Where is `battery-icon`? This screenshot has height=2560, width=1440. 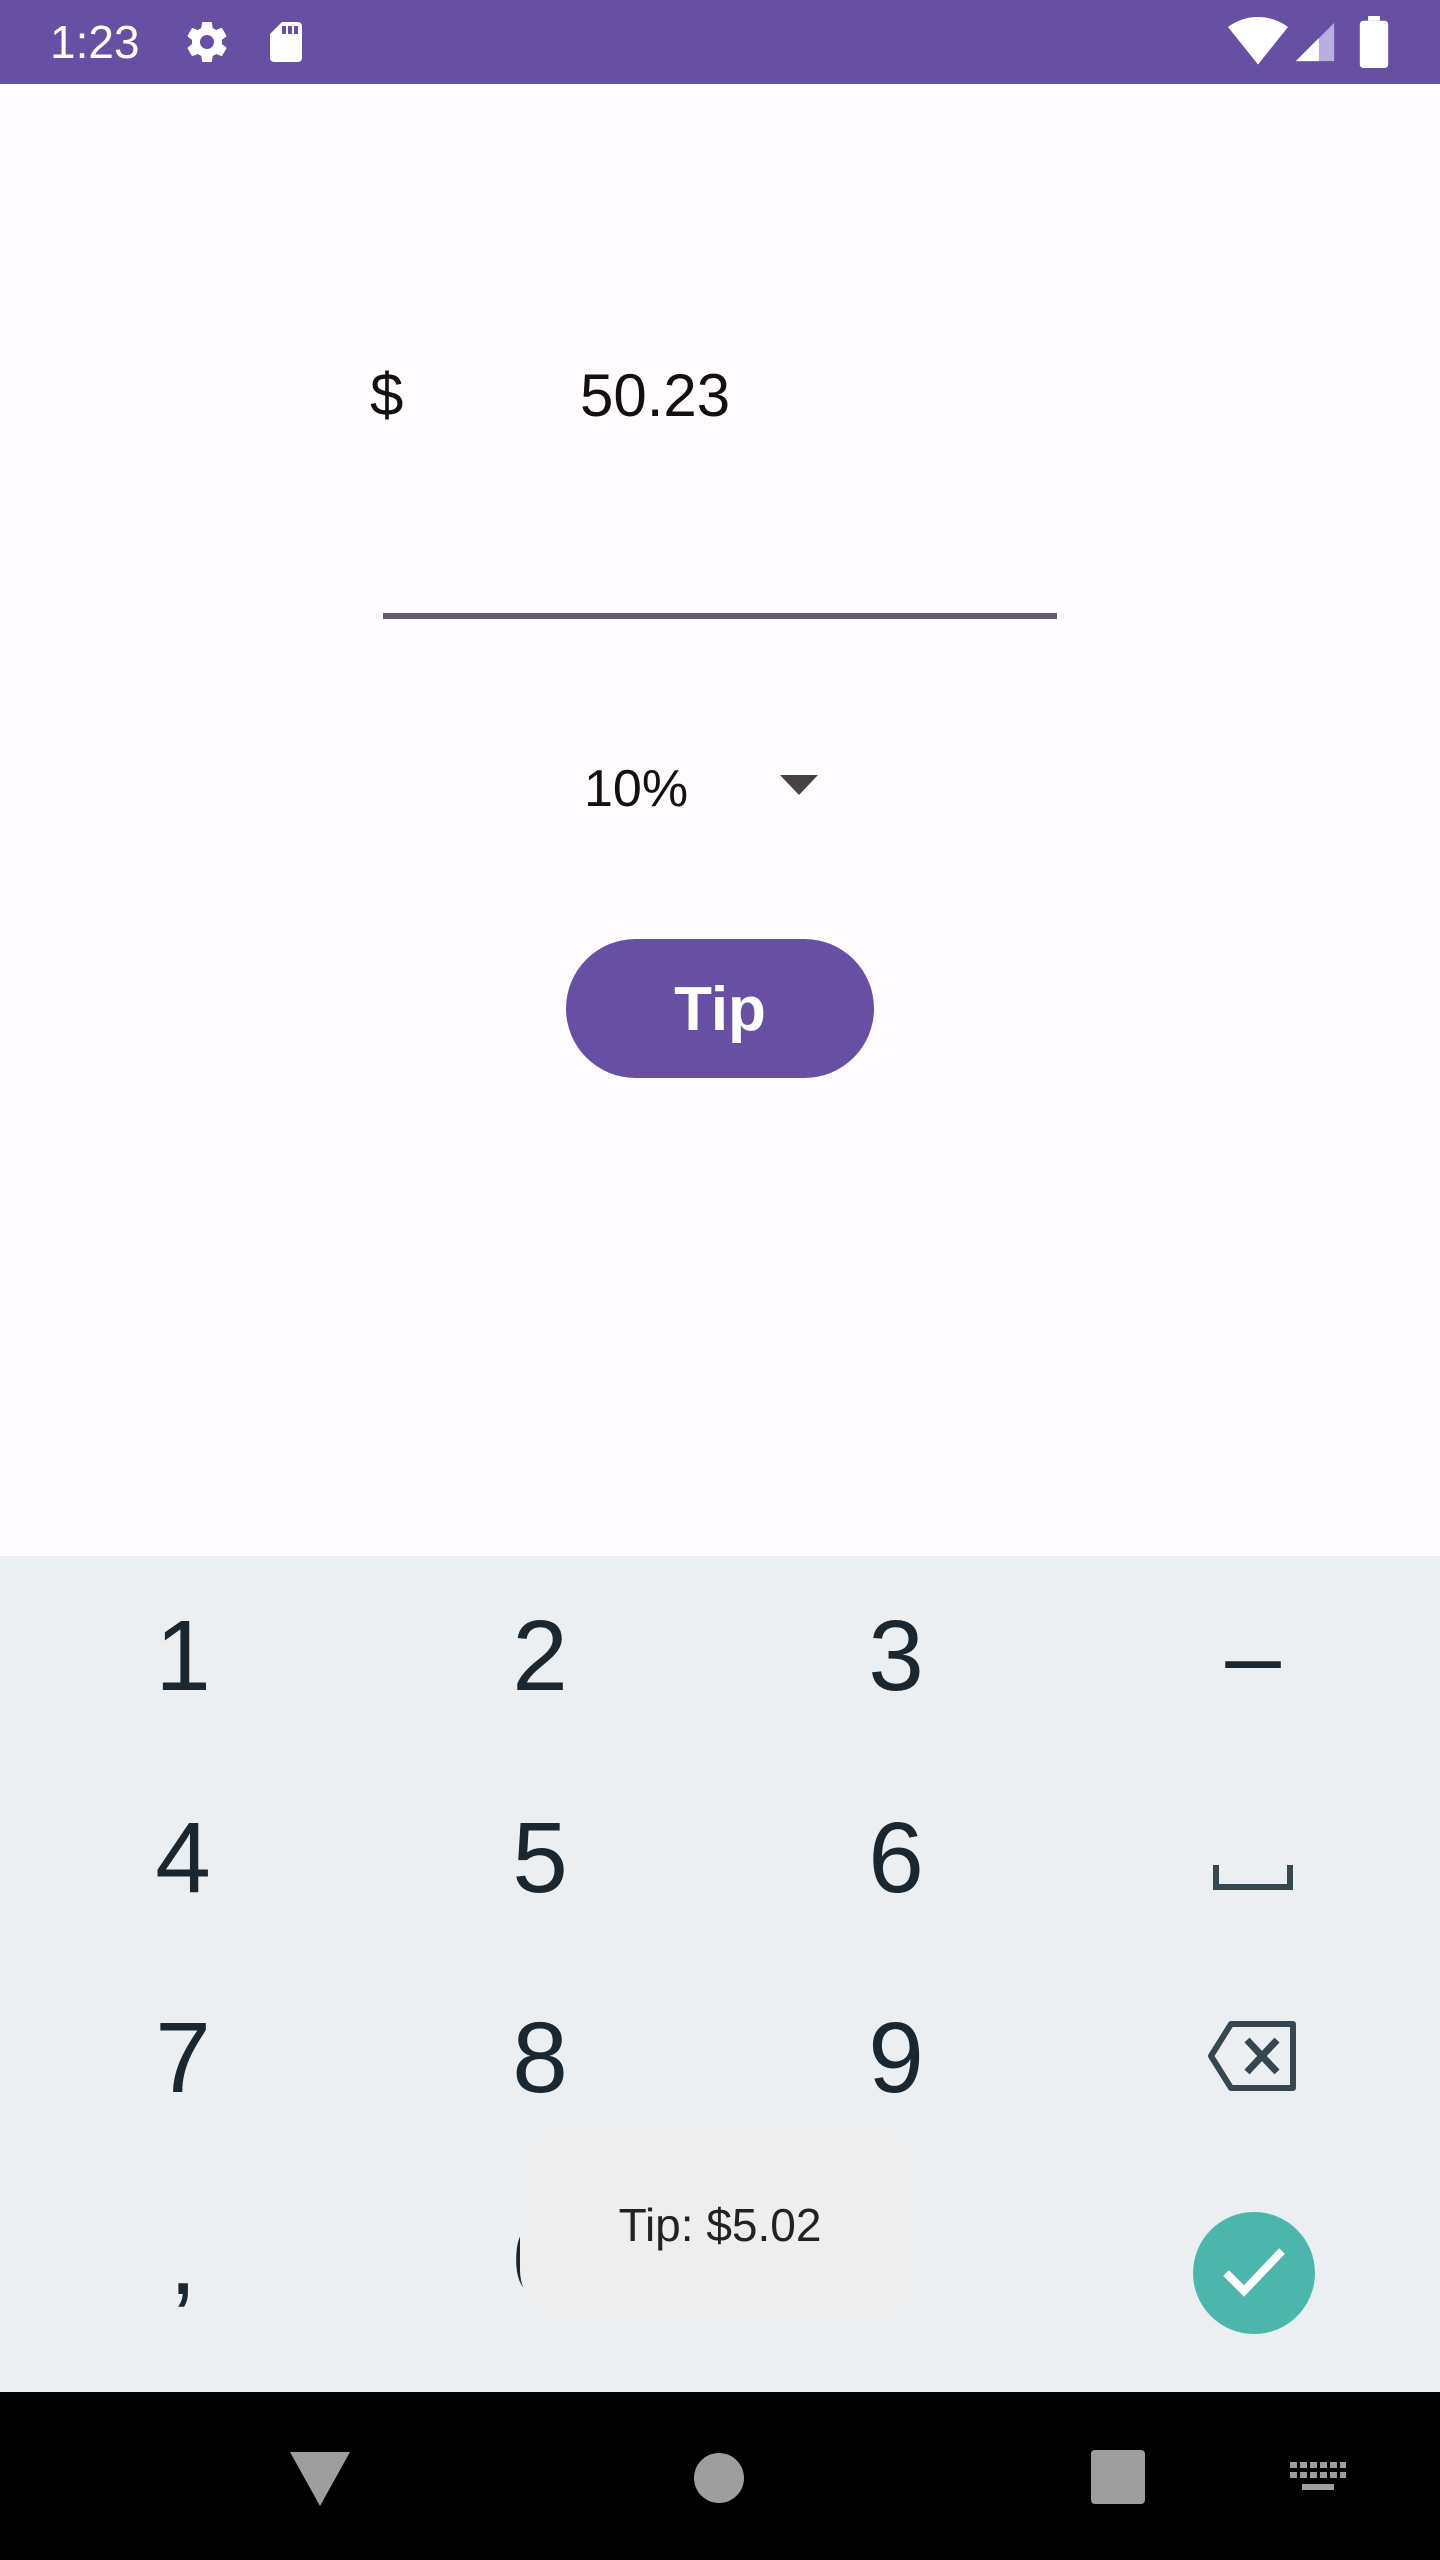 battery-icon is located at coordinates (1374, 44).